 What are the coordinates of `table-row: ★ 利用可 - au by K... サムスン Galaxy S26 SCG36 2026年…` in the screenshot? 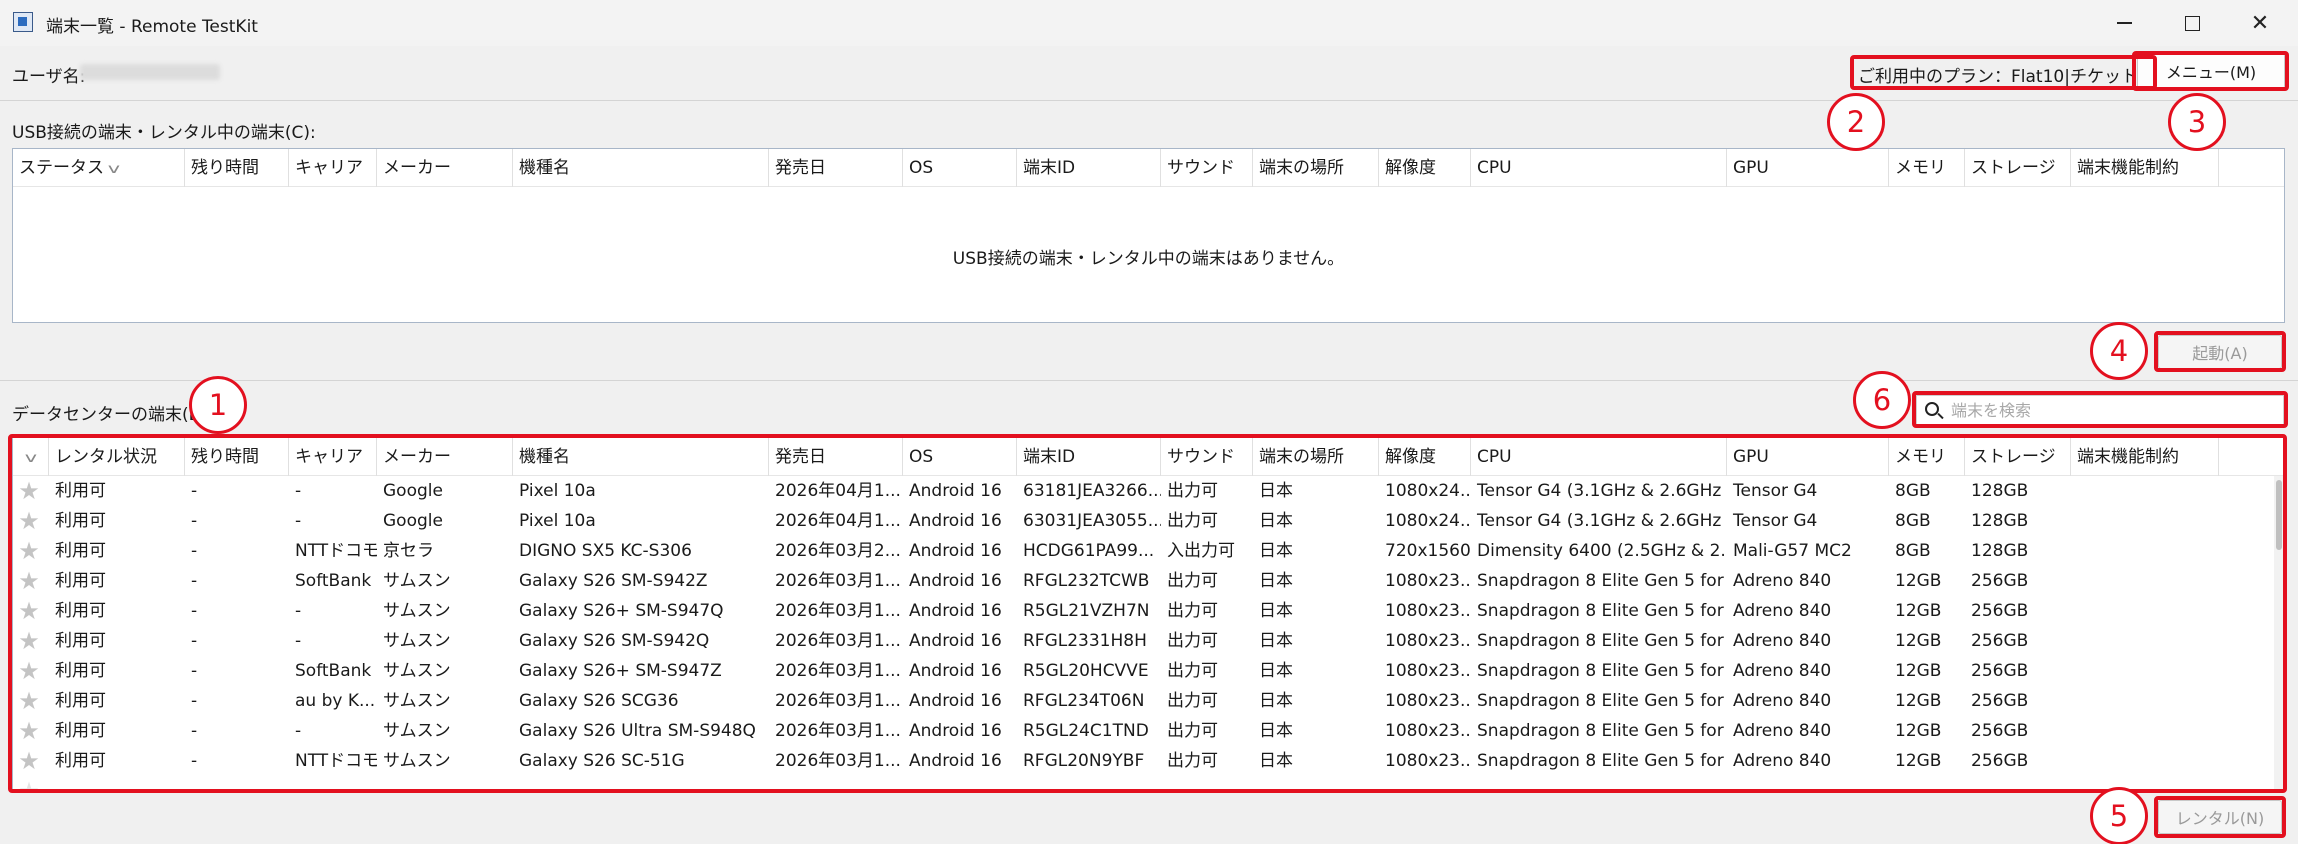 It's located at (1148, 701).